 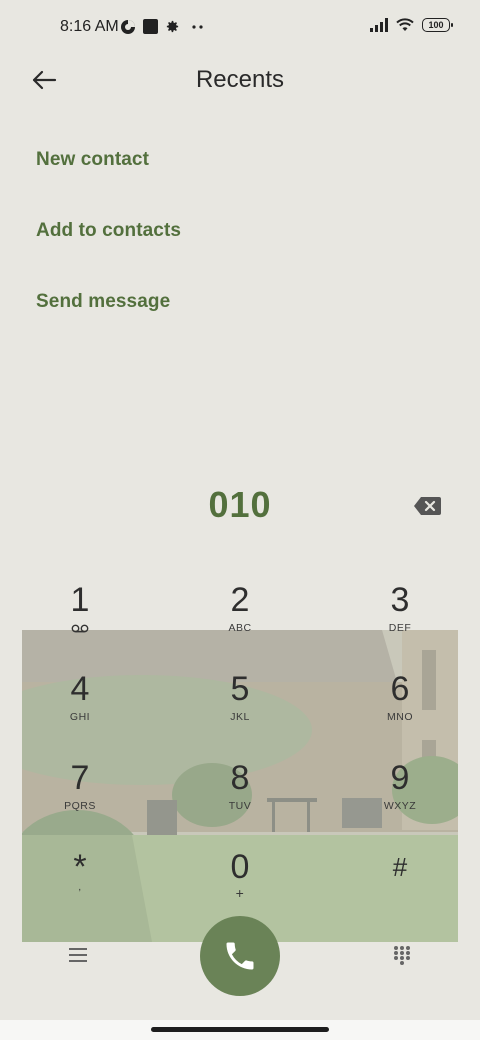 I want to click on key-9: 9 WXYZ, so click(x=400, y=798).